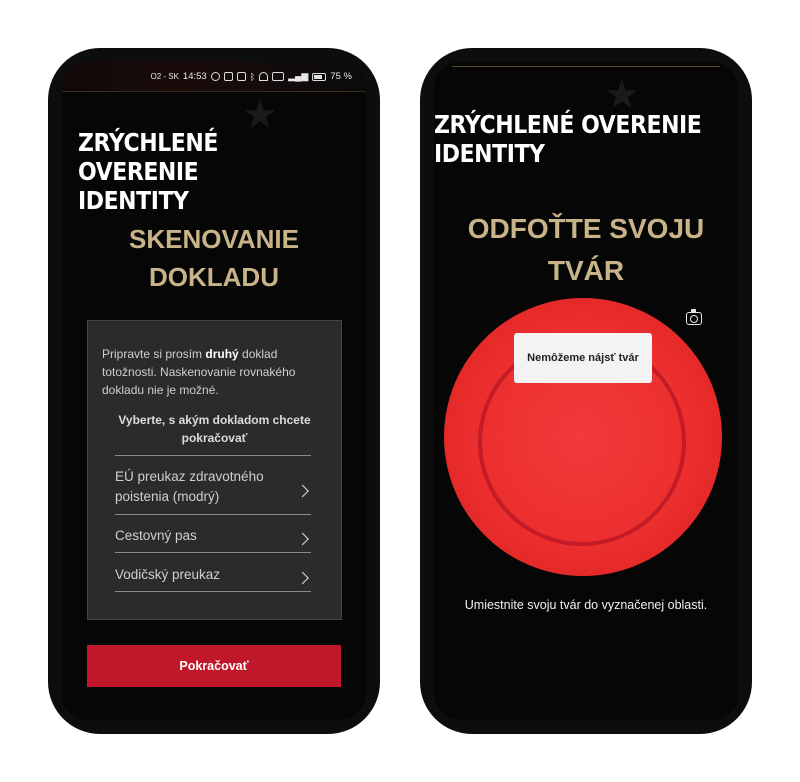 The height and width of the screenshot is (782, 800). Describe the element at coordinates (213, 455) in the screenshot. I see `options-top-divider` at that location.